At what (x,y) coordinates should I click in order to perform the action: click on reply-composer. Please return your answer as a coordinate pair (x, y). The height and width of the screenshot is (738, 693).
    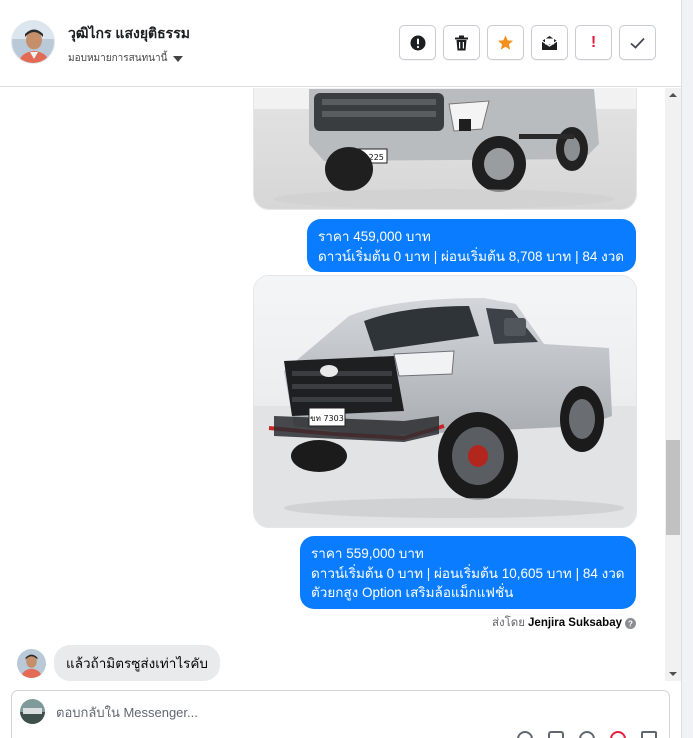
    Looking at the image, I should click on (340, 714).